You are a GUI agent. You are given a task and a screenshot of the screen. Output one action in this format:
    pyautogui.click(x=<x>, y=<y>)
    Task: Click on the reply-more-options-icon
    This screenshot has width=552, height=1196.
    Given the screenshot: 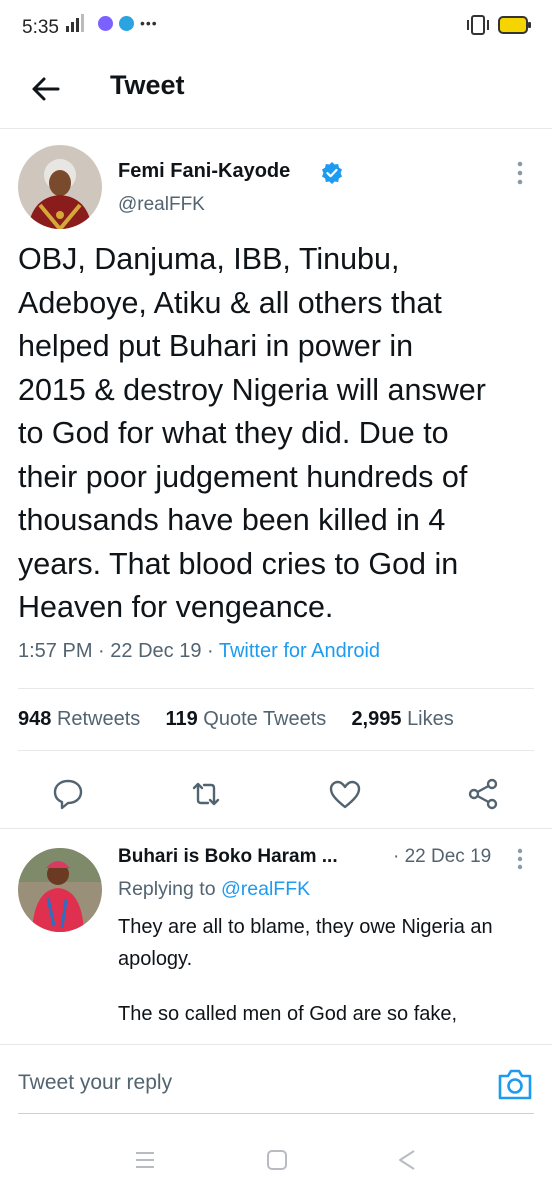 What is the action you would take?
    pyautogui.click(x=520, y=859)
    